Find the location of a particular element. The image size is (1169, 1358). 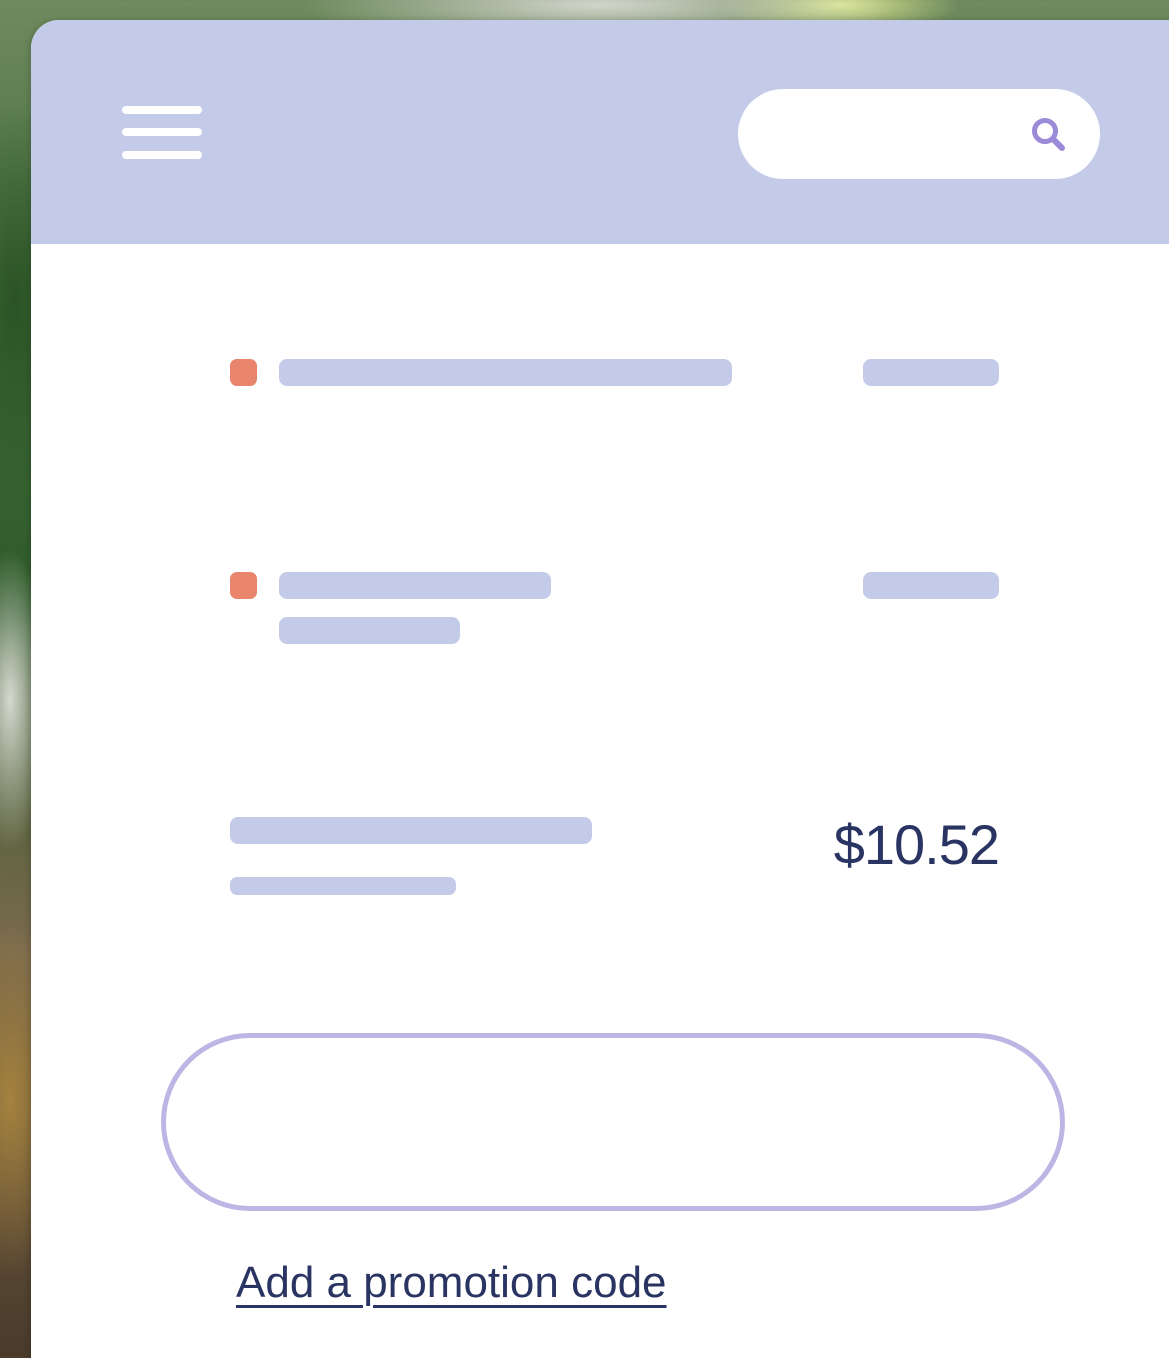

magnifier-icon is located at coordinates (1049, 135).